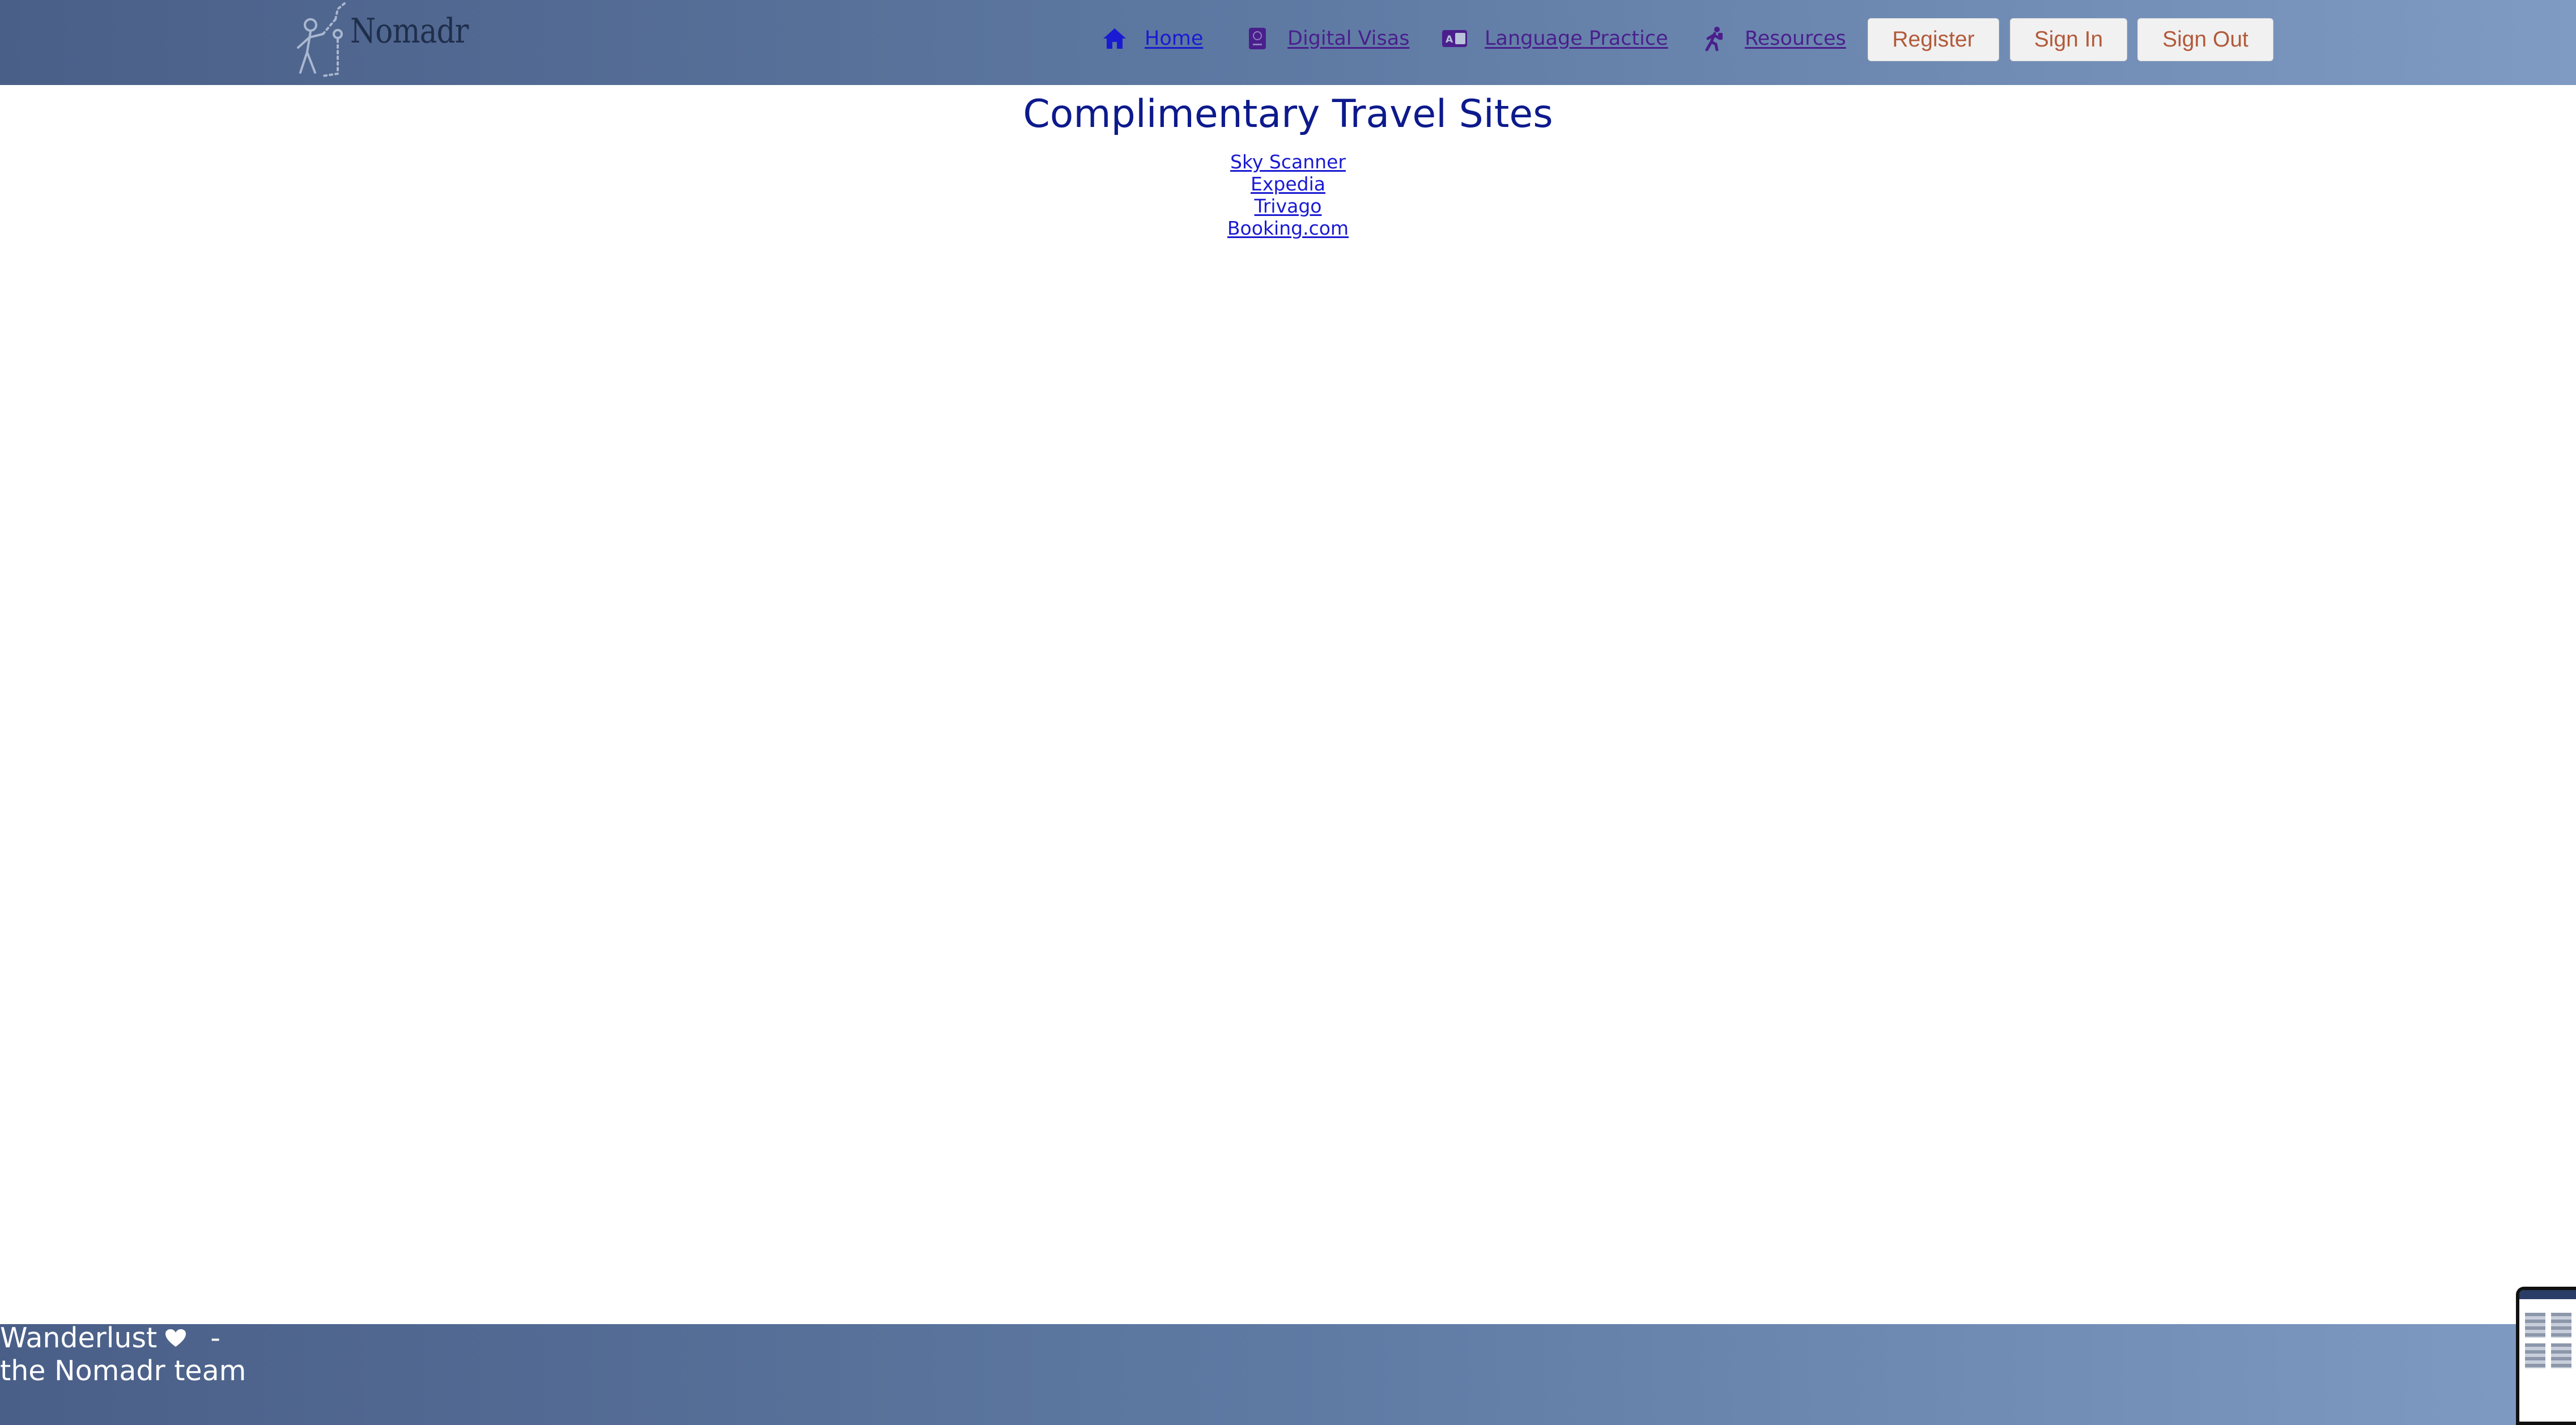  What do you see at coordinates (2205, 39) in the screenshot?
I see `sign-out-button: Sign Out` at bounding box center [2205, 39].